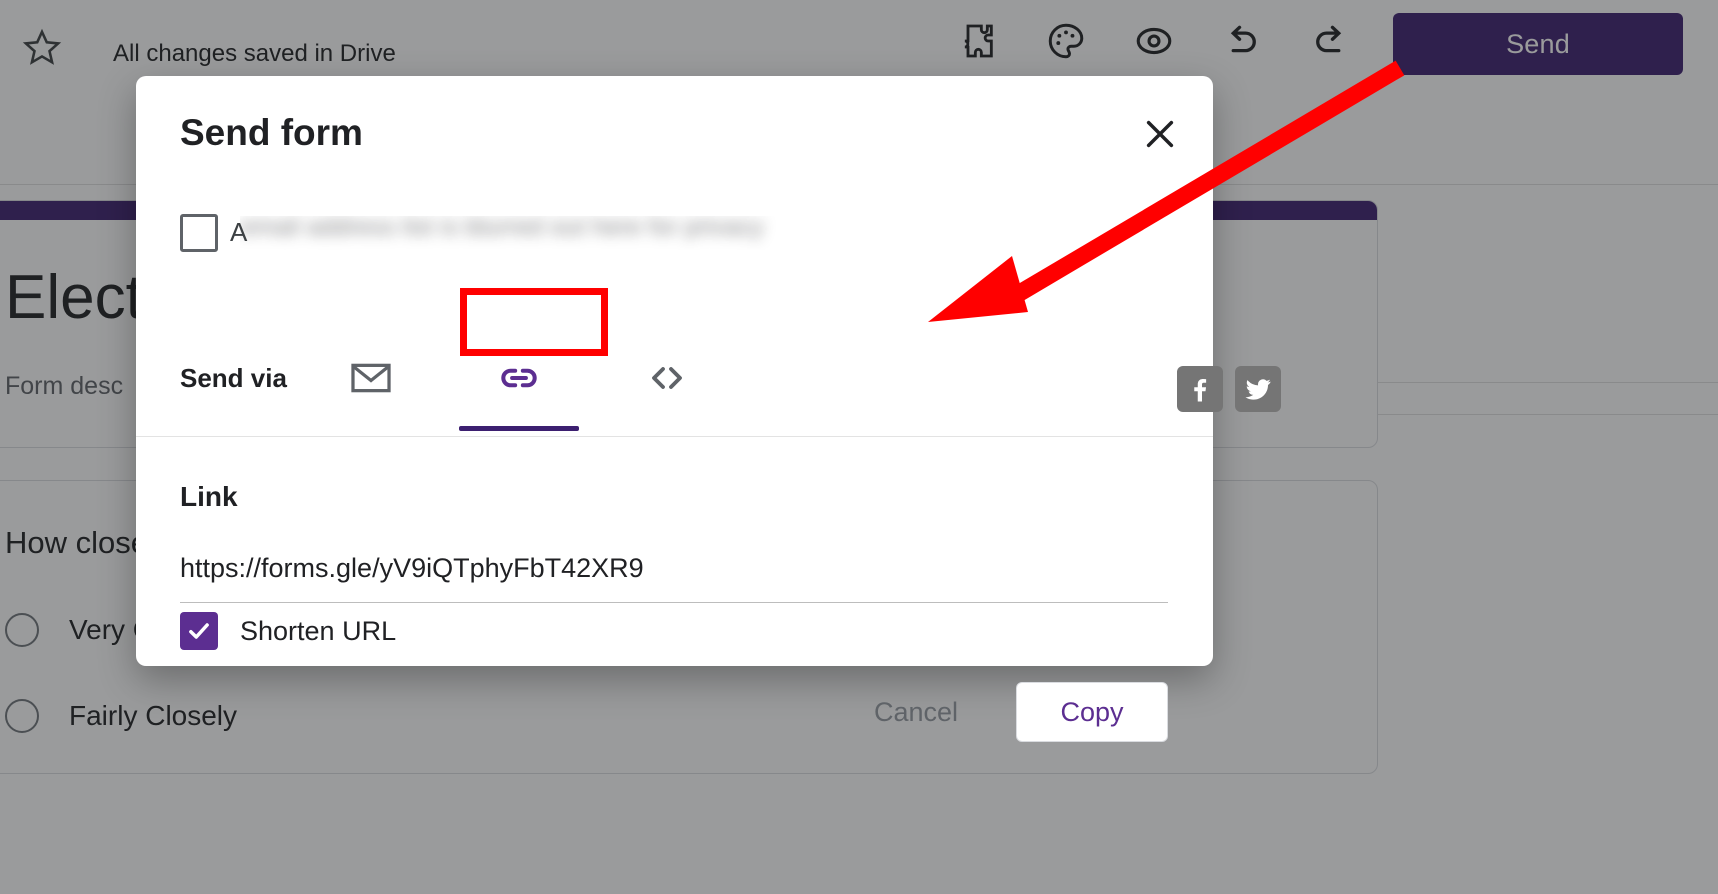 The width and height of the screenshot is (1718, 894). What do you see at coordinates (199, 233) in the screenshot?
I see `recipients-checkbox` at bounding box center [199, 233].